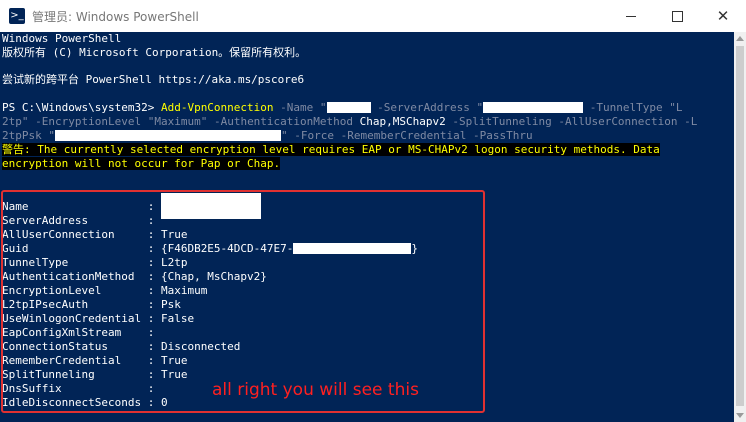  I want to click on redacted-name, so click(348, 107).